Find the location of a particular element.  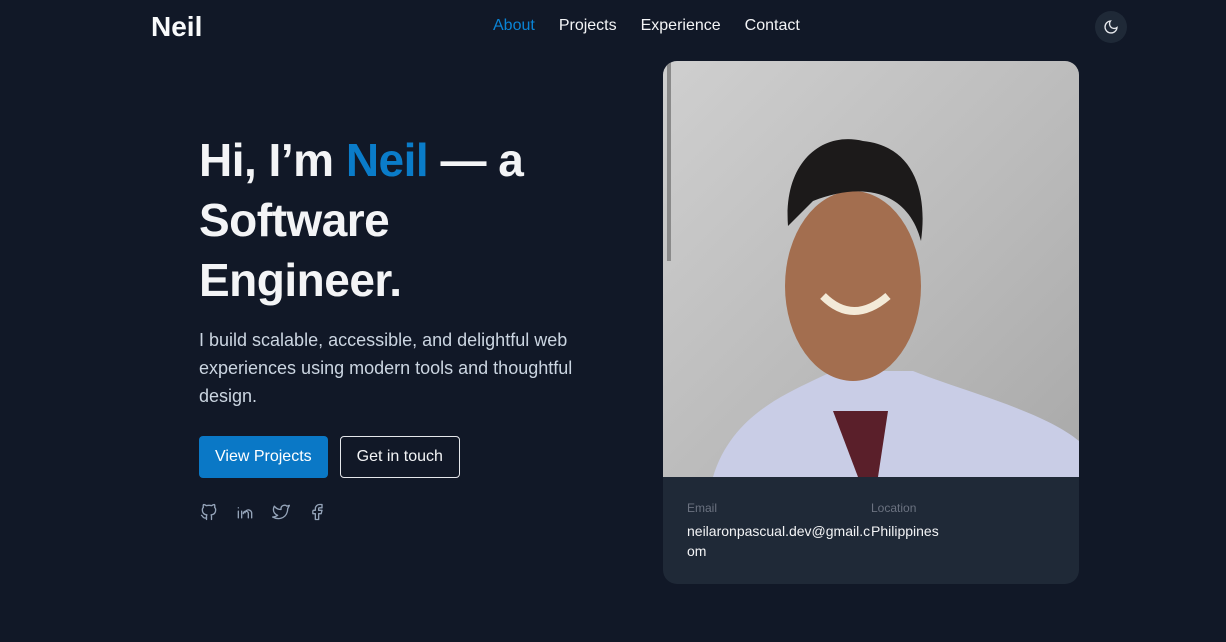

theme-toggle-button is located at coordinates (1111, 27).